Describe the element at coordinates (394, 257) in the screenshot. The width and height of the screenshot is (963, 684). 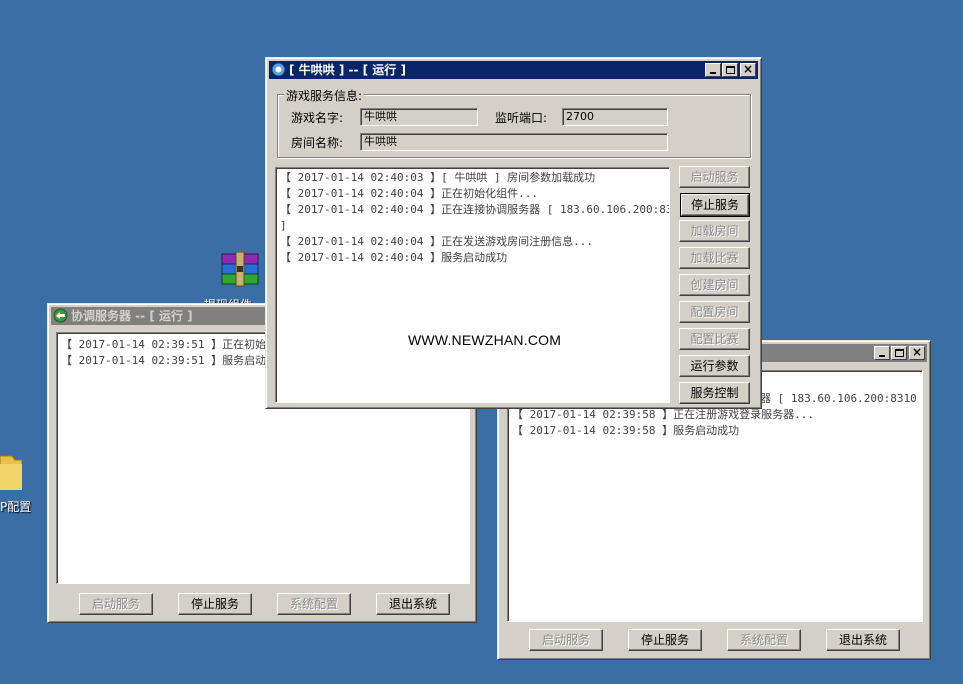
I see `log-line: 【 2017-01-14 02:40:04 】服务启动成功` at that location.